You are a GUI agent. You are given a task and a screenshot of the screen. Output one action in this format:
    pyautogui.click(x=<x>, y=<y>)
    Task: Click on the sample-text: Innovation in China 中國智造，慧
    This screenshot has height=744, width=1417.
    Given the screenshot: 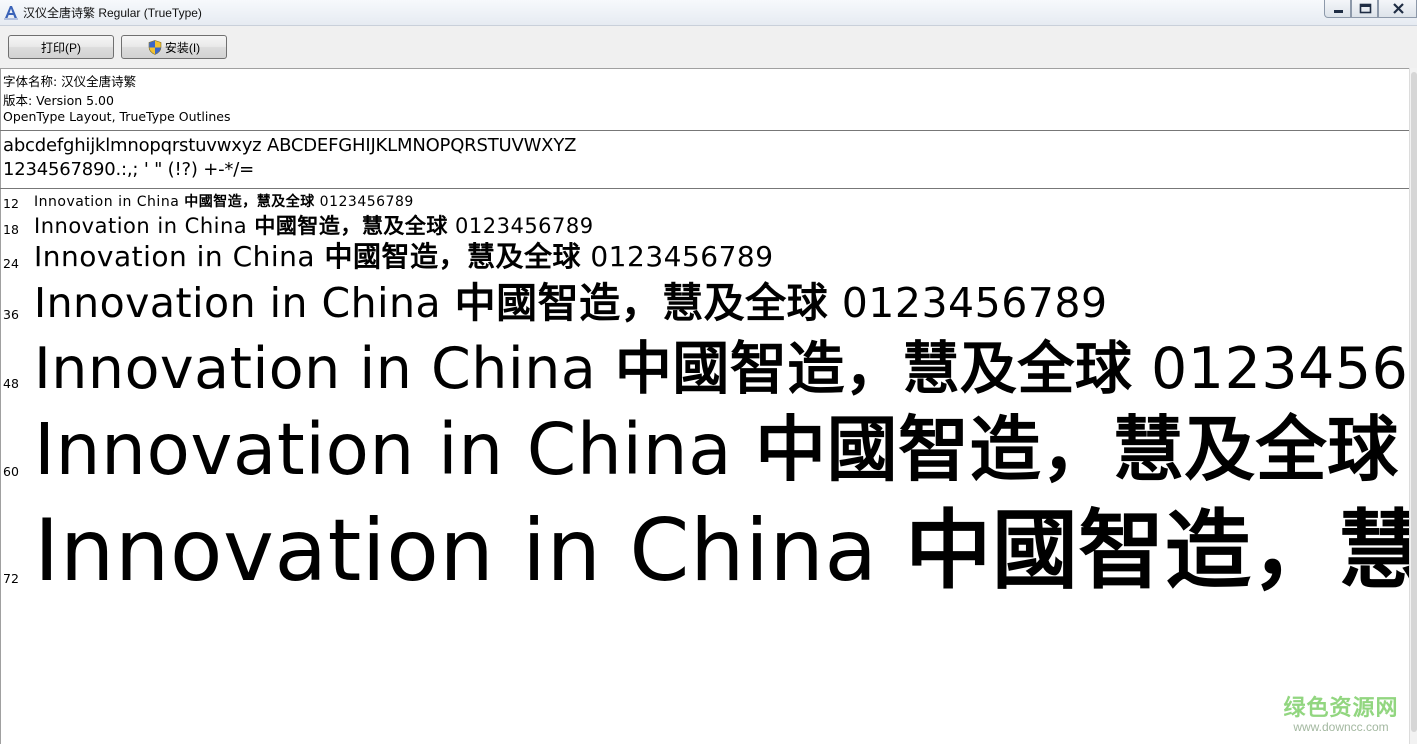 What is the action you would take?
    pyautogui.click(x=721, y=551)
    